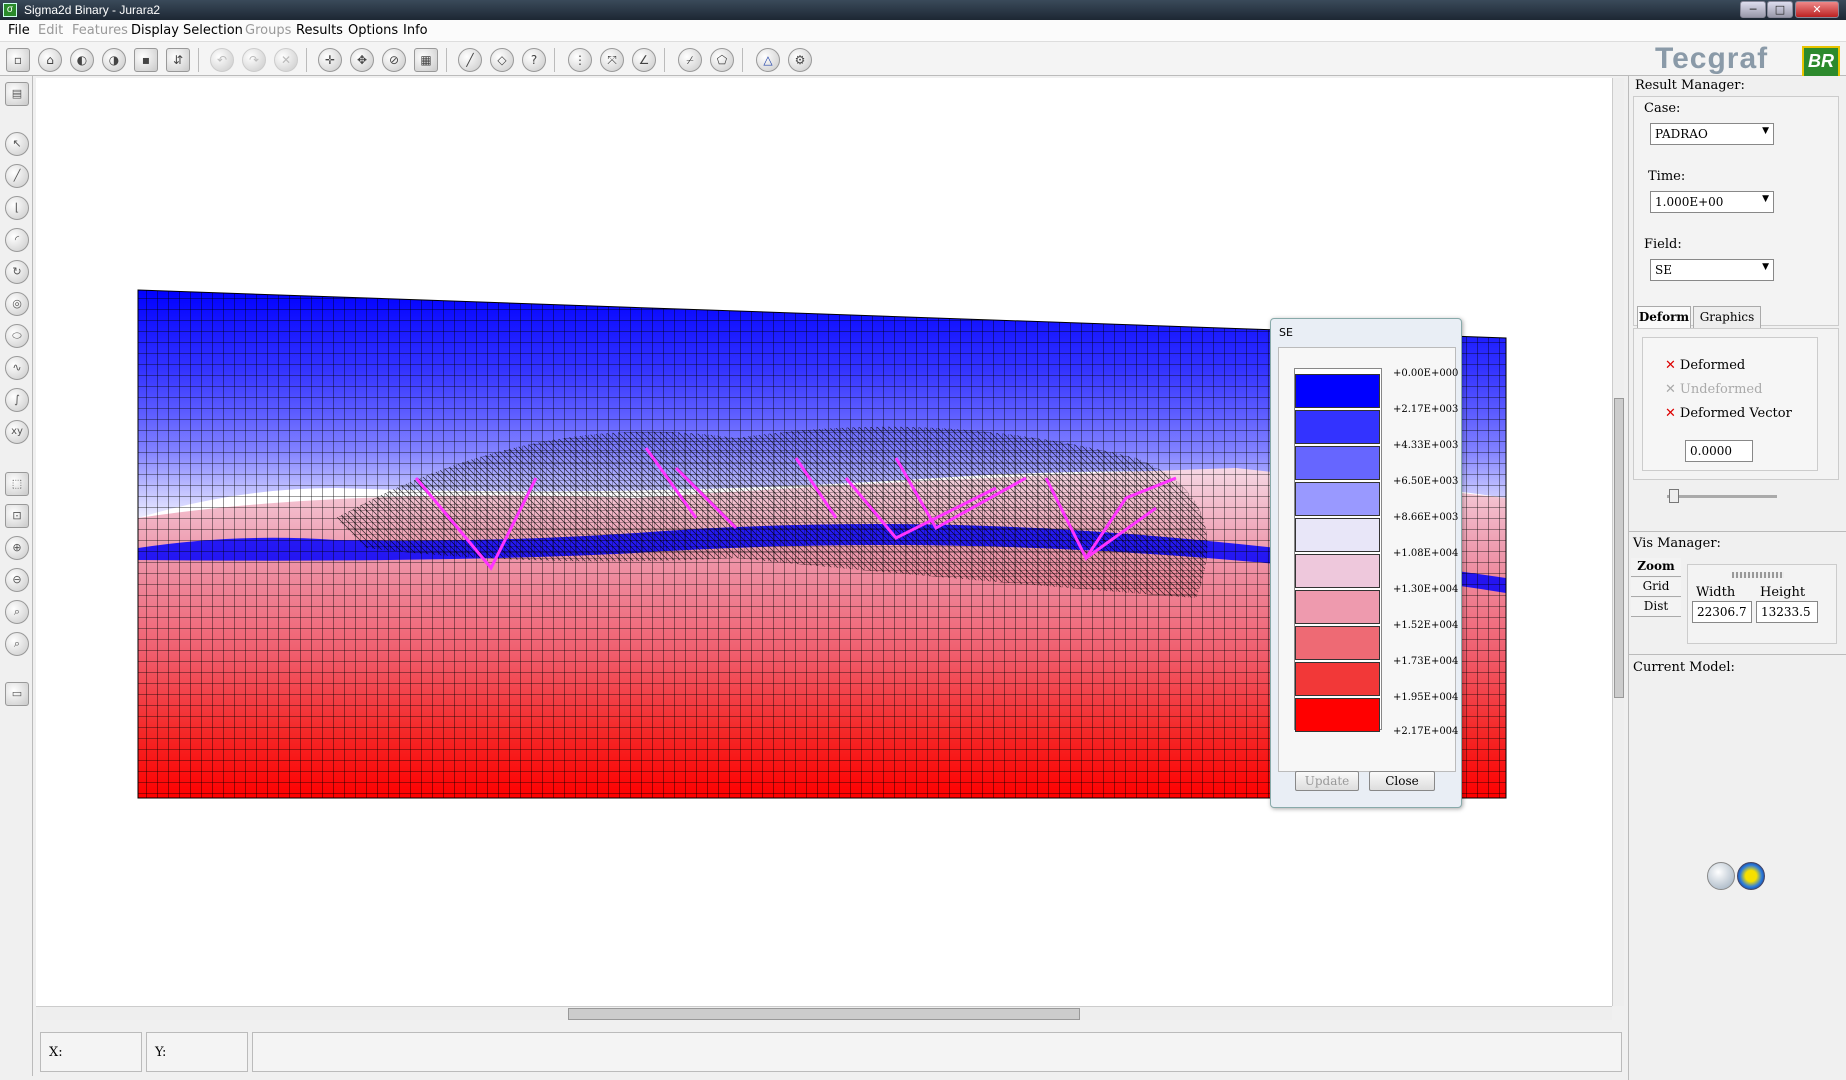 This screenshot has width=1846, height=1080. Describe the element at coordinates (612, 60) in the screenshot. I see `snap-icon: ⤧` at that location.